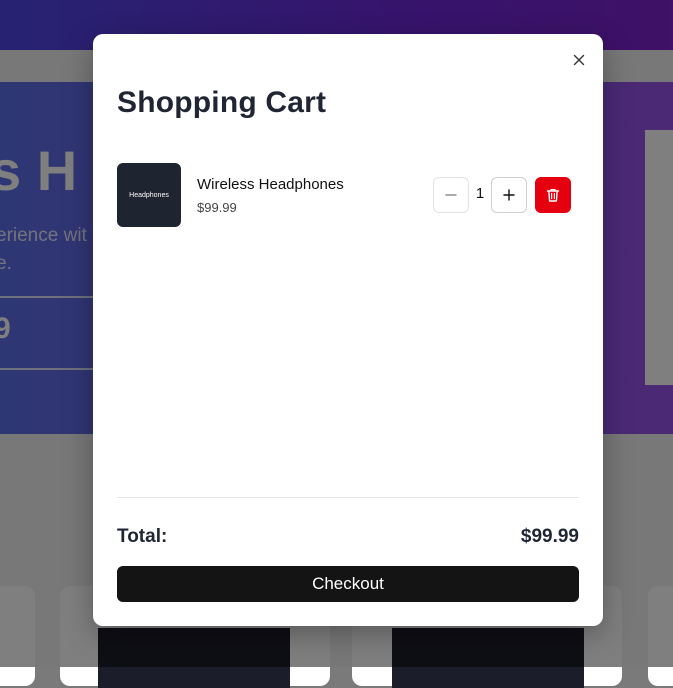 The width and height of the screenshot is (673, 688). Describe the element at coordinates (142, 536) in the screenshot. I see `total-label: Total:` at that location.